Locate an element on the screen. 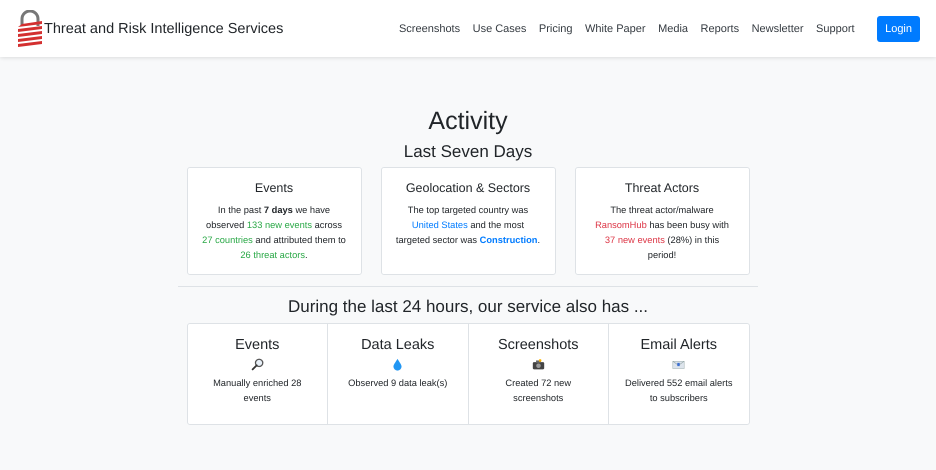 This screenshot has width=936, height=470. card-text: In the past 7 days we have observed 133 new events across 27 countries and attributed them to 26 threat actors. is located at coordinates (274, 233).